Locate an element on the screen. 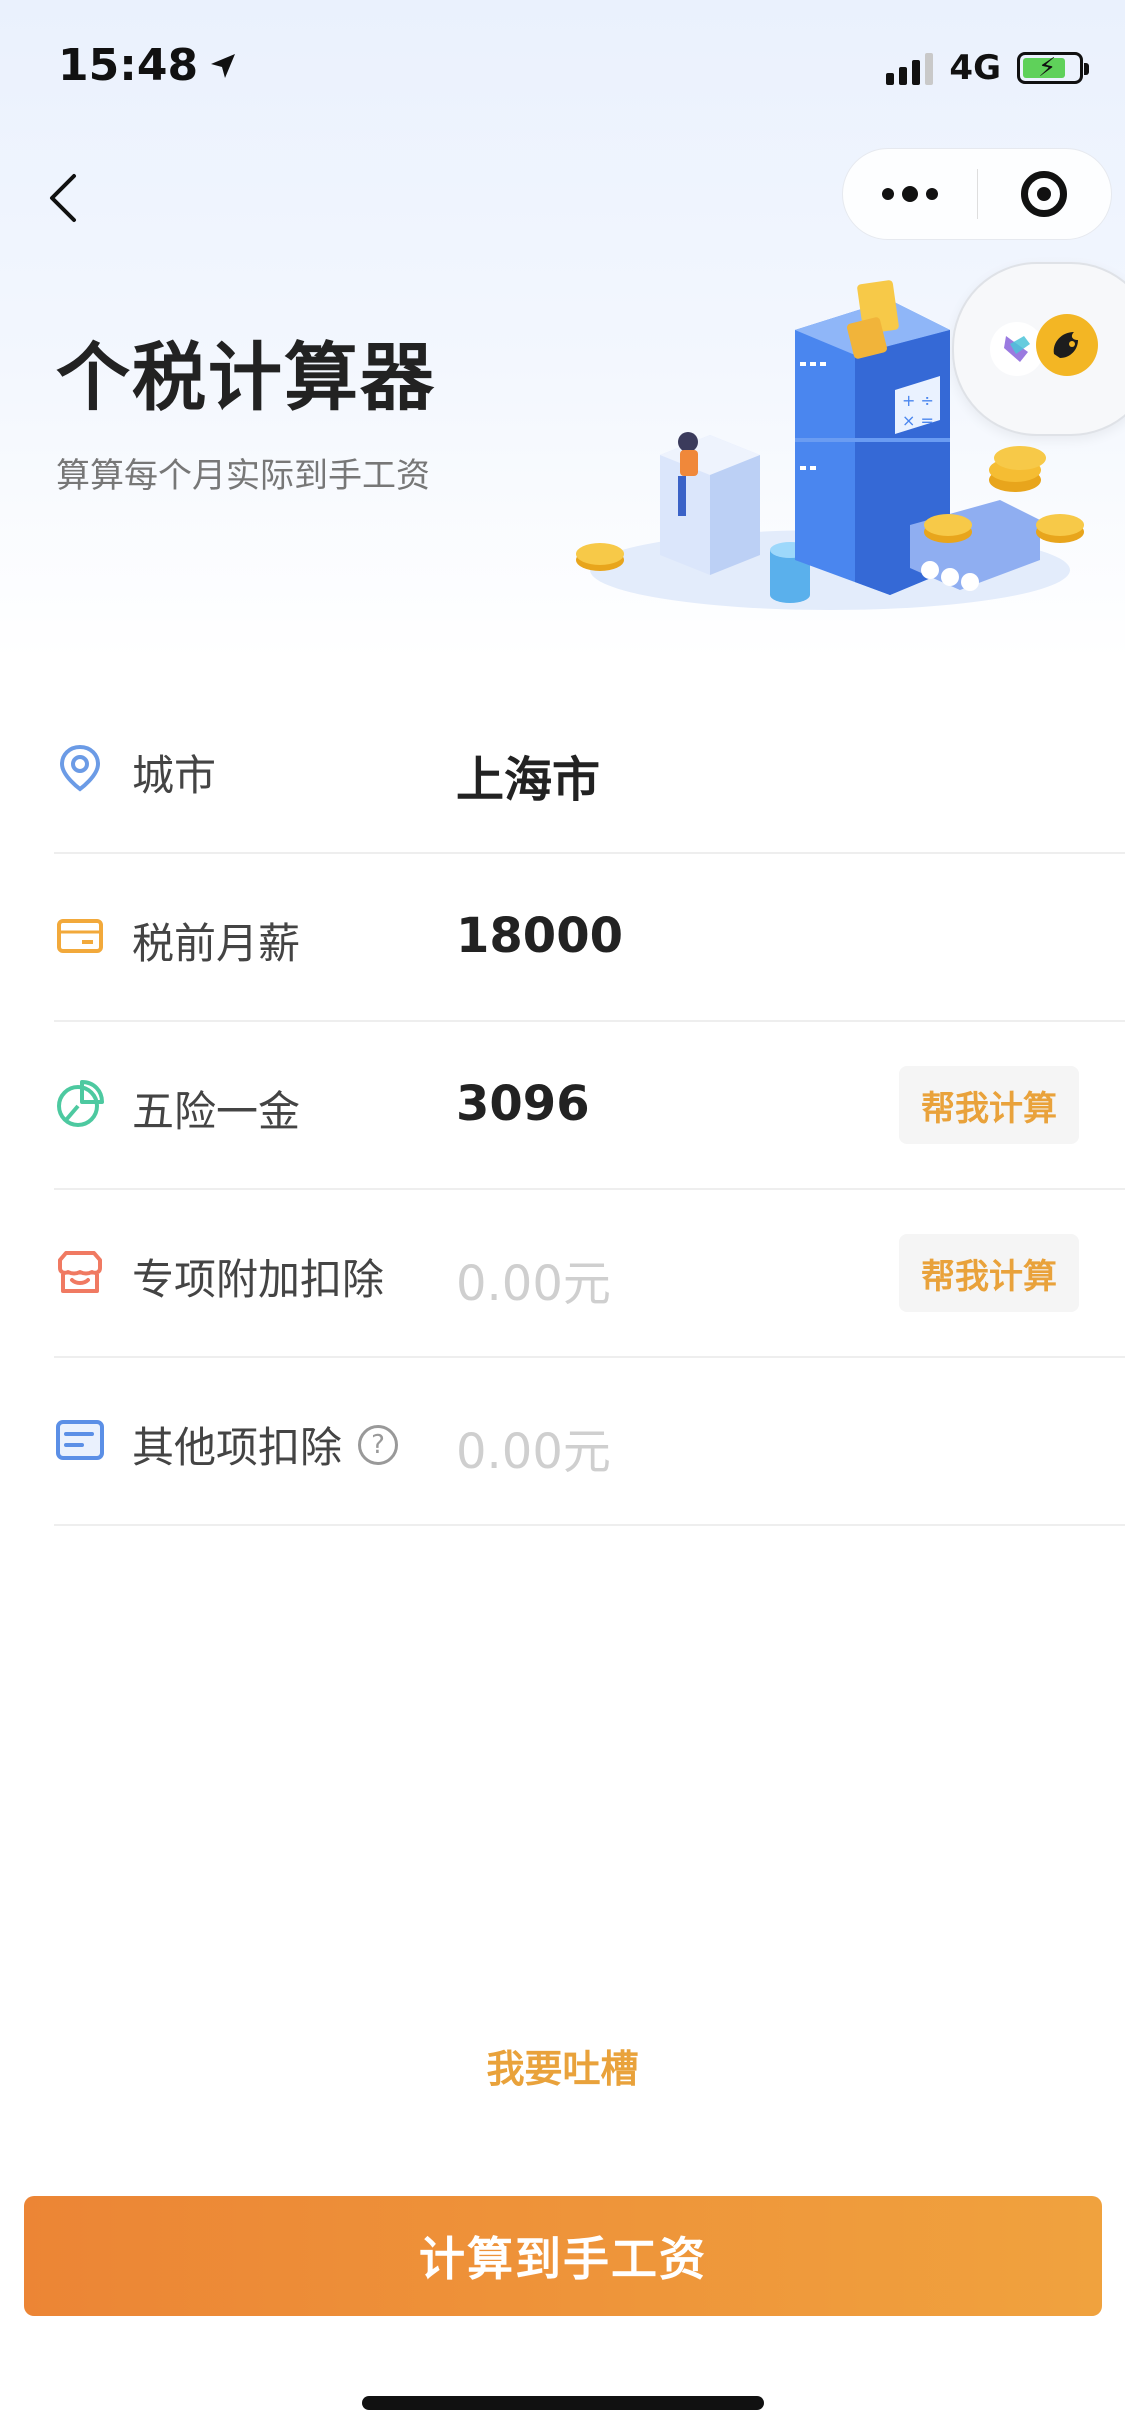 This screenshot has width=1125, height=2436. form-row-insurance: 五险一金 3096 帮我计算 is located at coordinates (589, 1106).